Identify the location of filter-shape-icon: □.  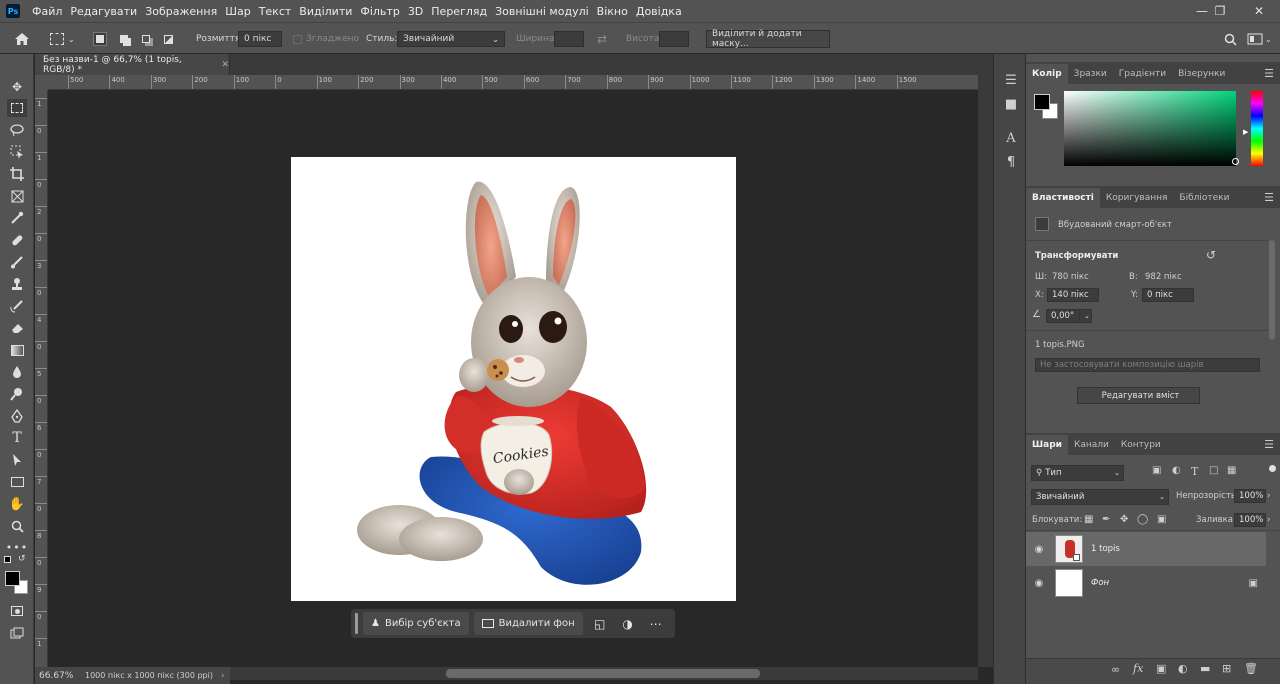
(1213, 470).